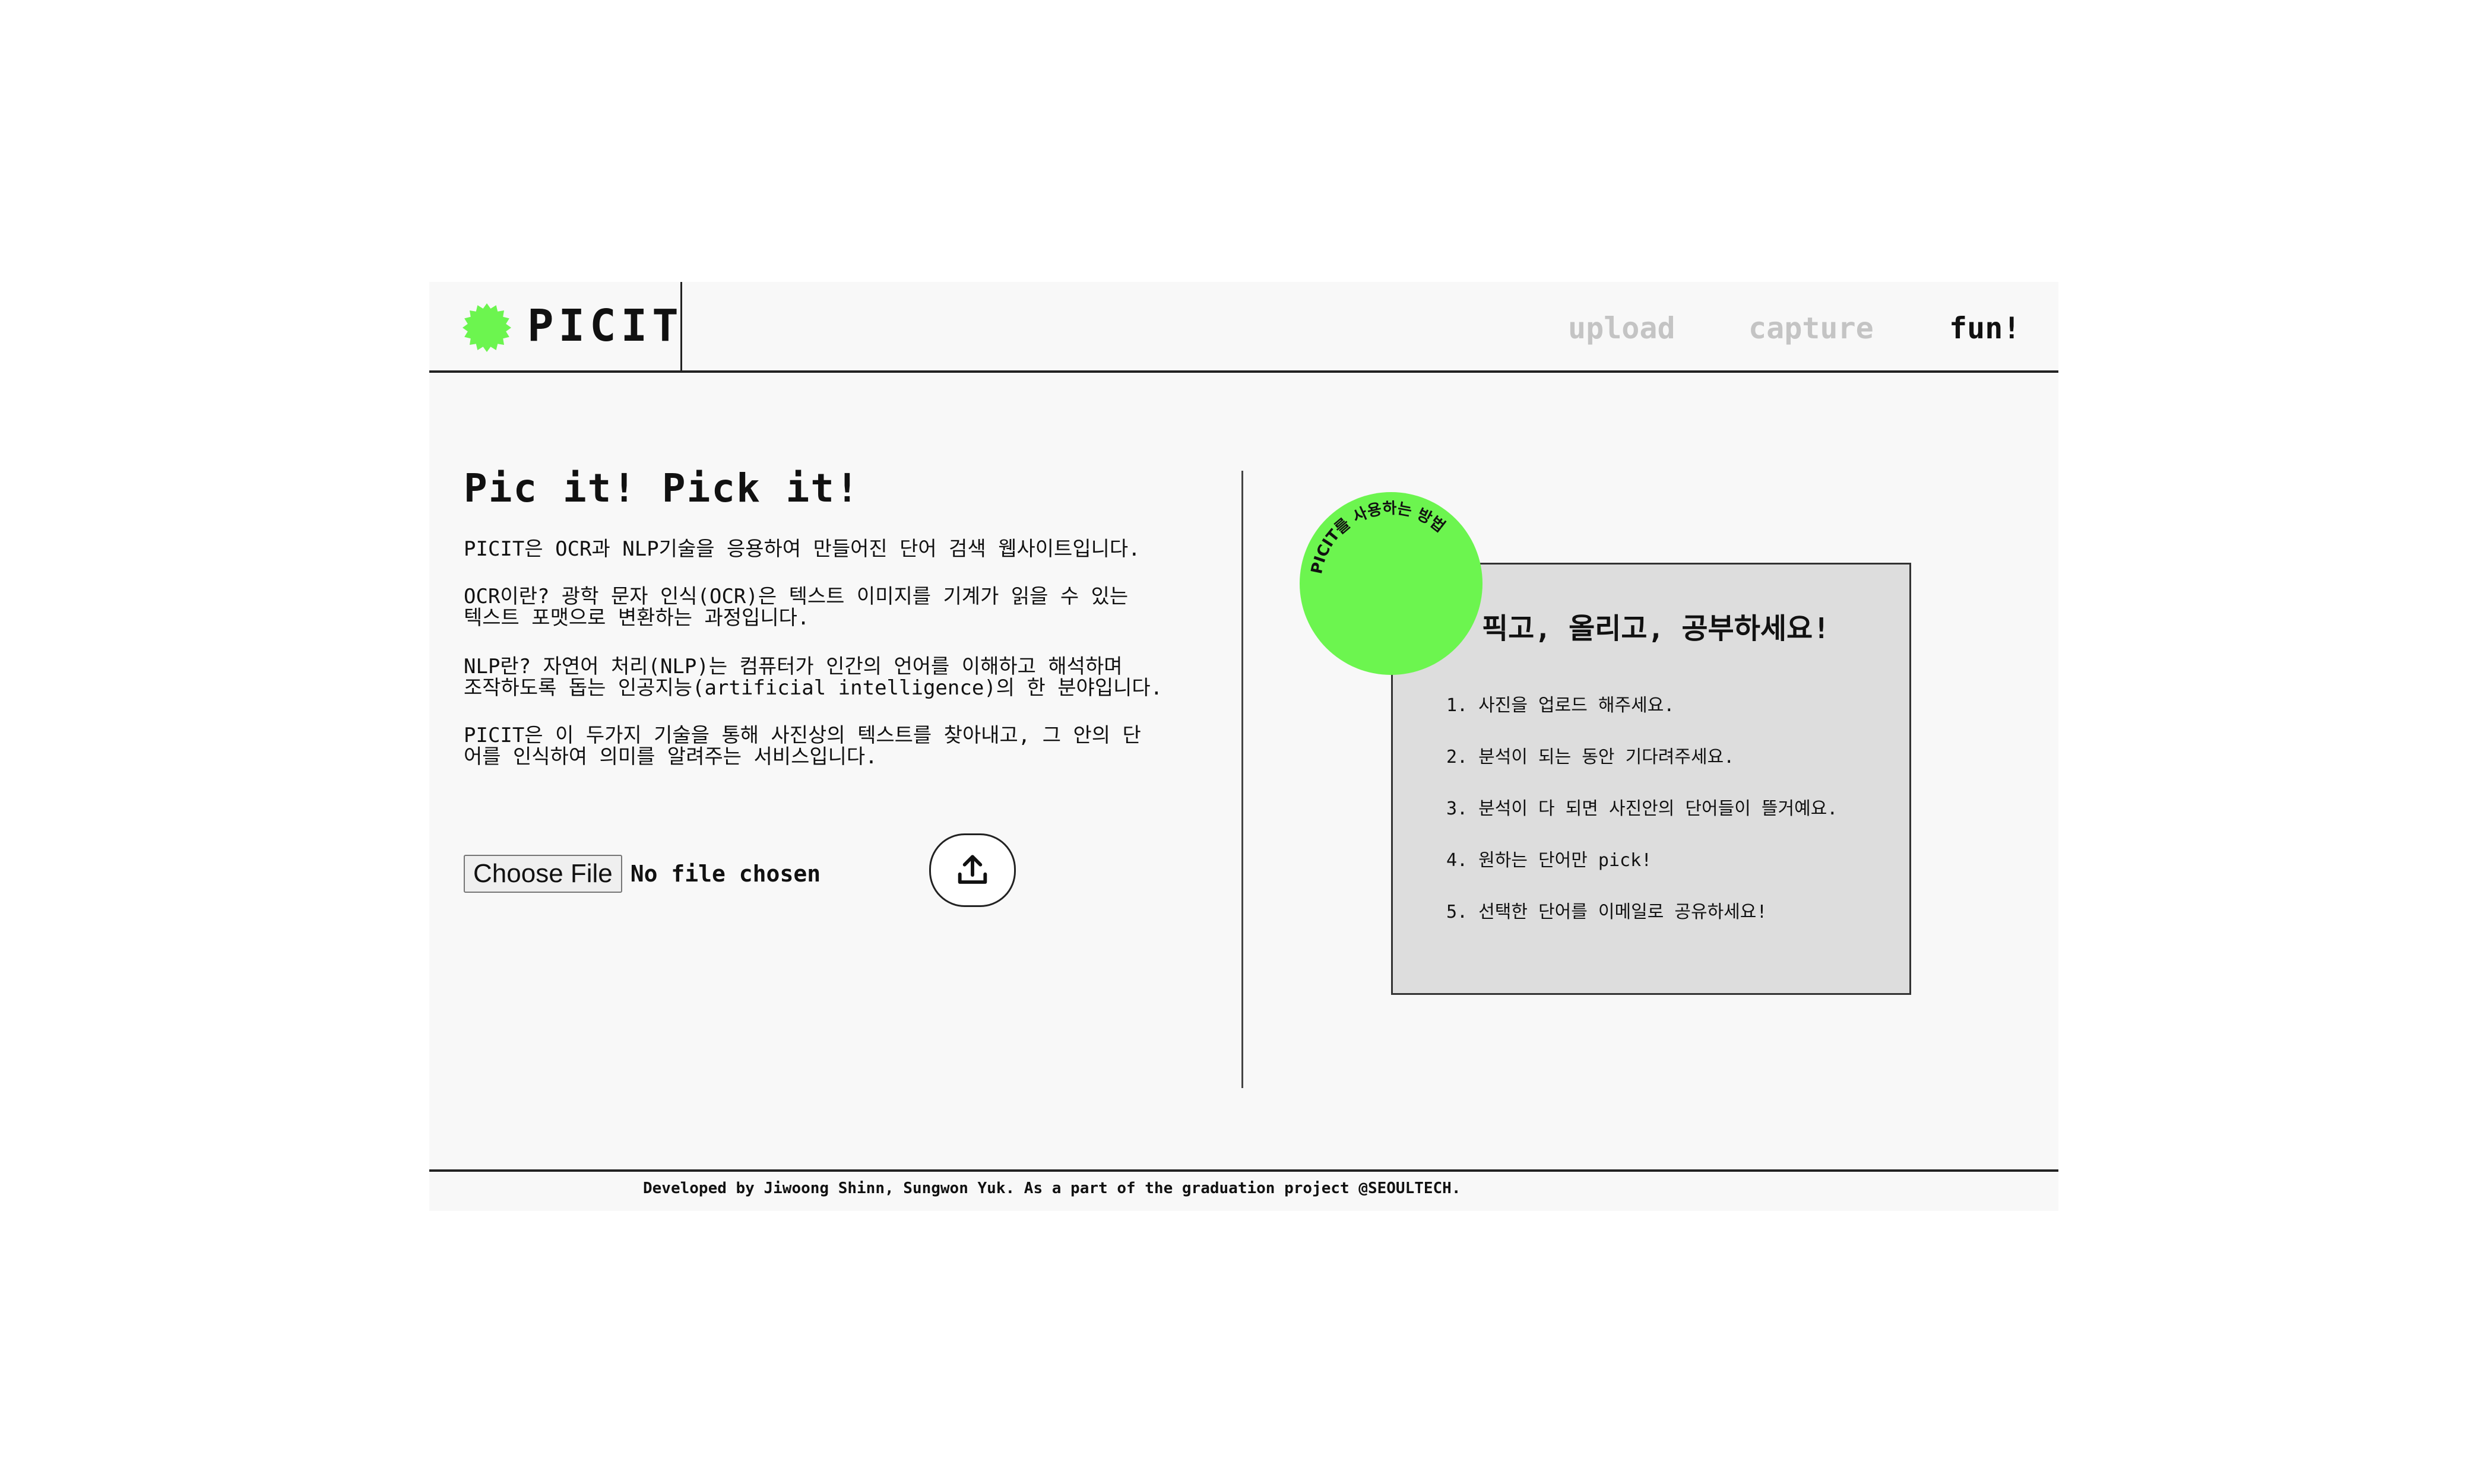  I want to click on upload-button, so click(972, 870).